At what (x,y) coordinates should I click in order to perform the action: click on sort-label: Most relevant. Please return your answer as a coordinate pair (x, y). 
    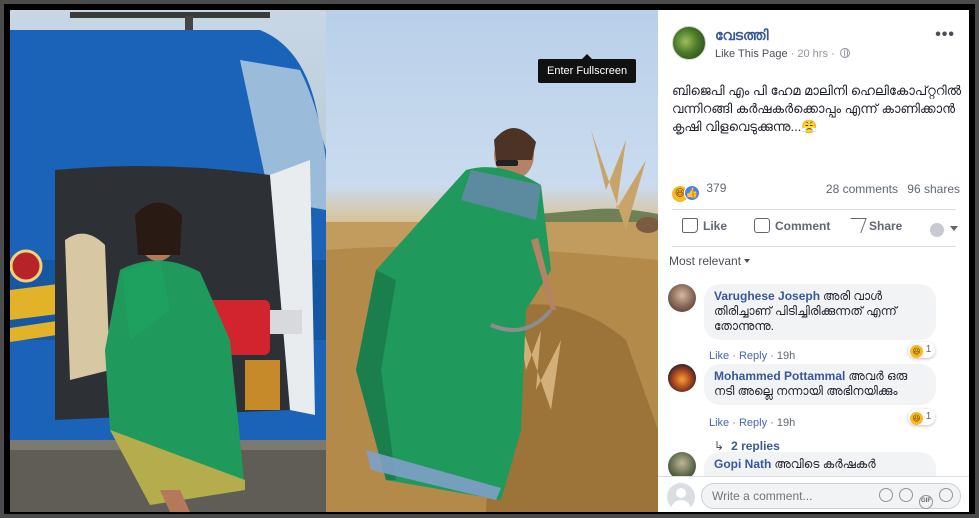
    Looking at the image, I should click on (705, 261).